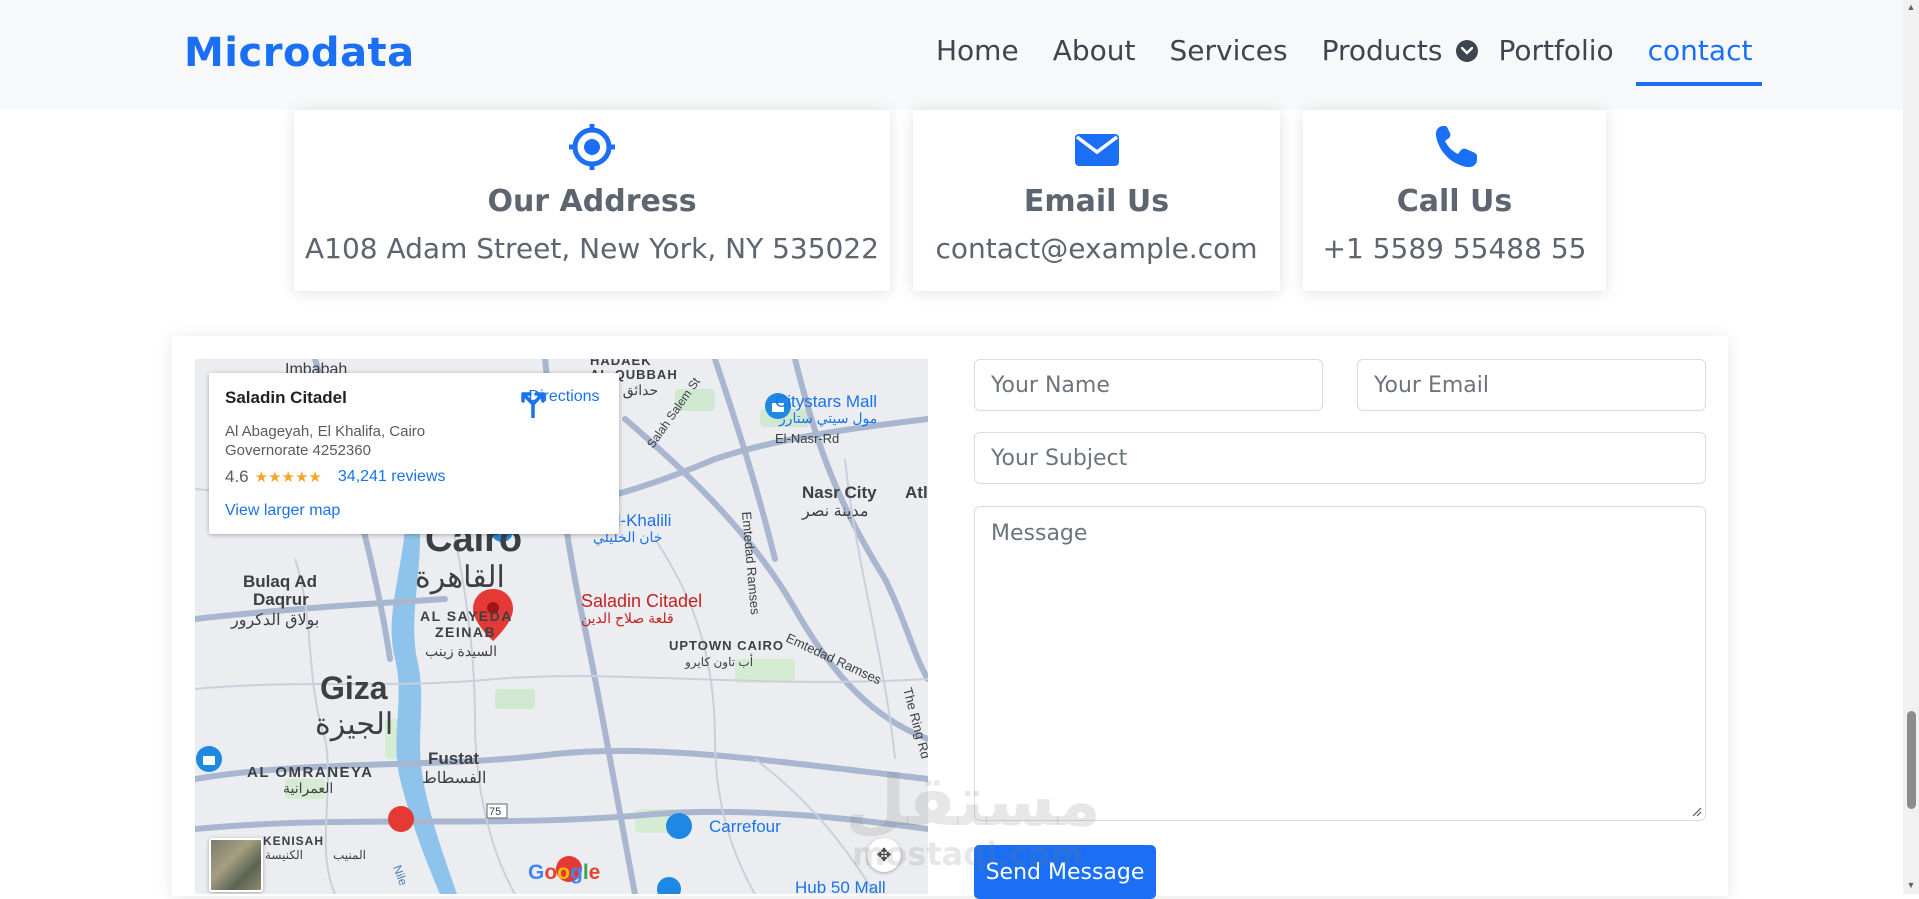  Describe the element at coordinates (641, 601) in the screenshot. I see `svg-text: Saladin Citadel` at that location.